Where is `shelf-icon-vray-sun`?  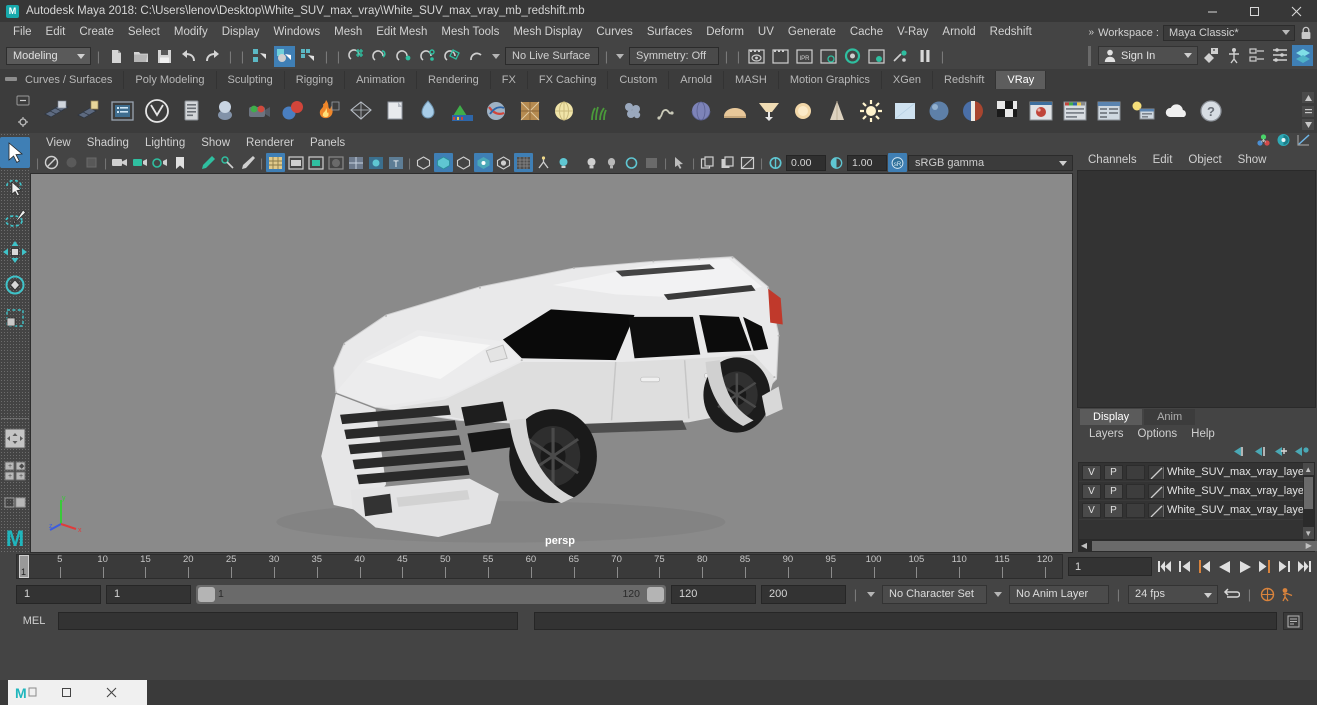
shelf-icon-vray-sun is located at coordinates (802, 111).